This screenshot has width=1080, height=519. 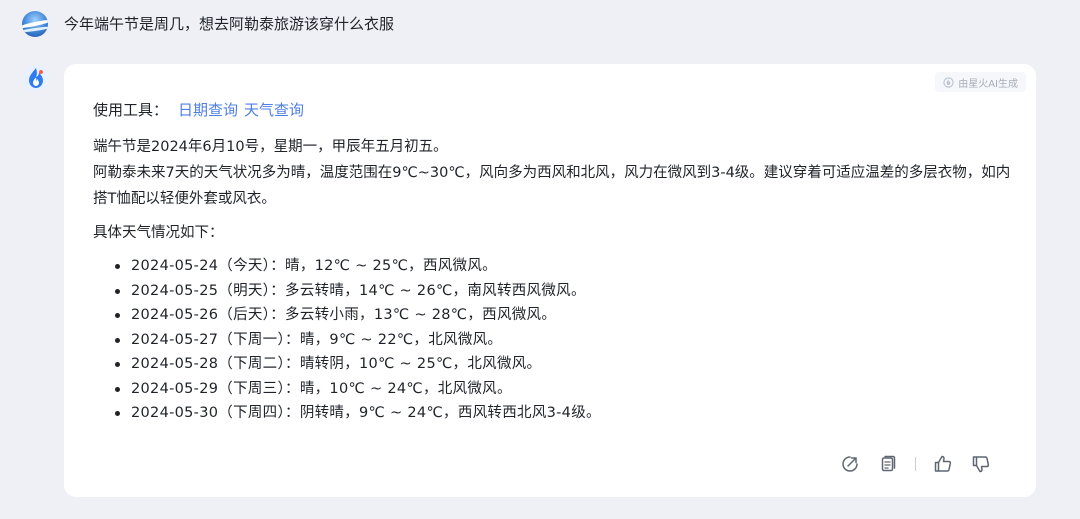 I want to click on action-divider, so click(x=915, y=464).